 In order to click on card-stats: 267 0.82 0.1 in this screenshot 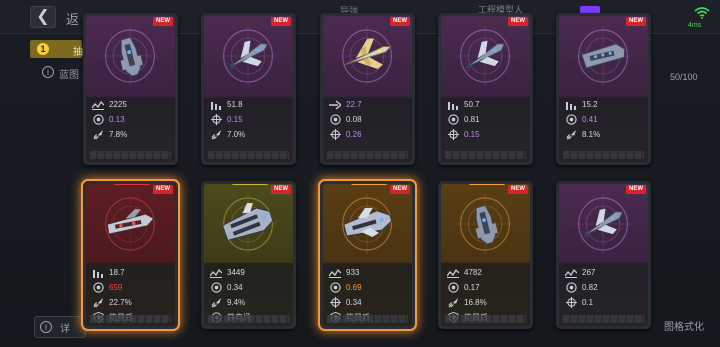, I will do `click(603, 287)`.